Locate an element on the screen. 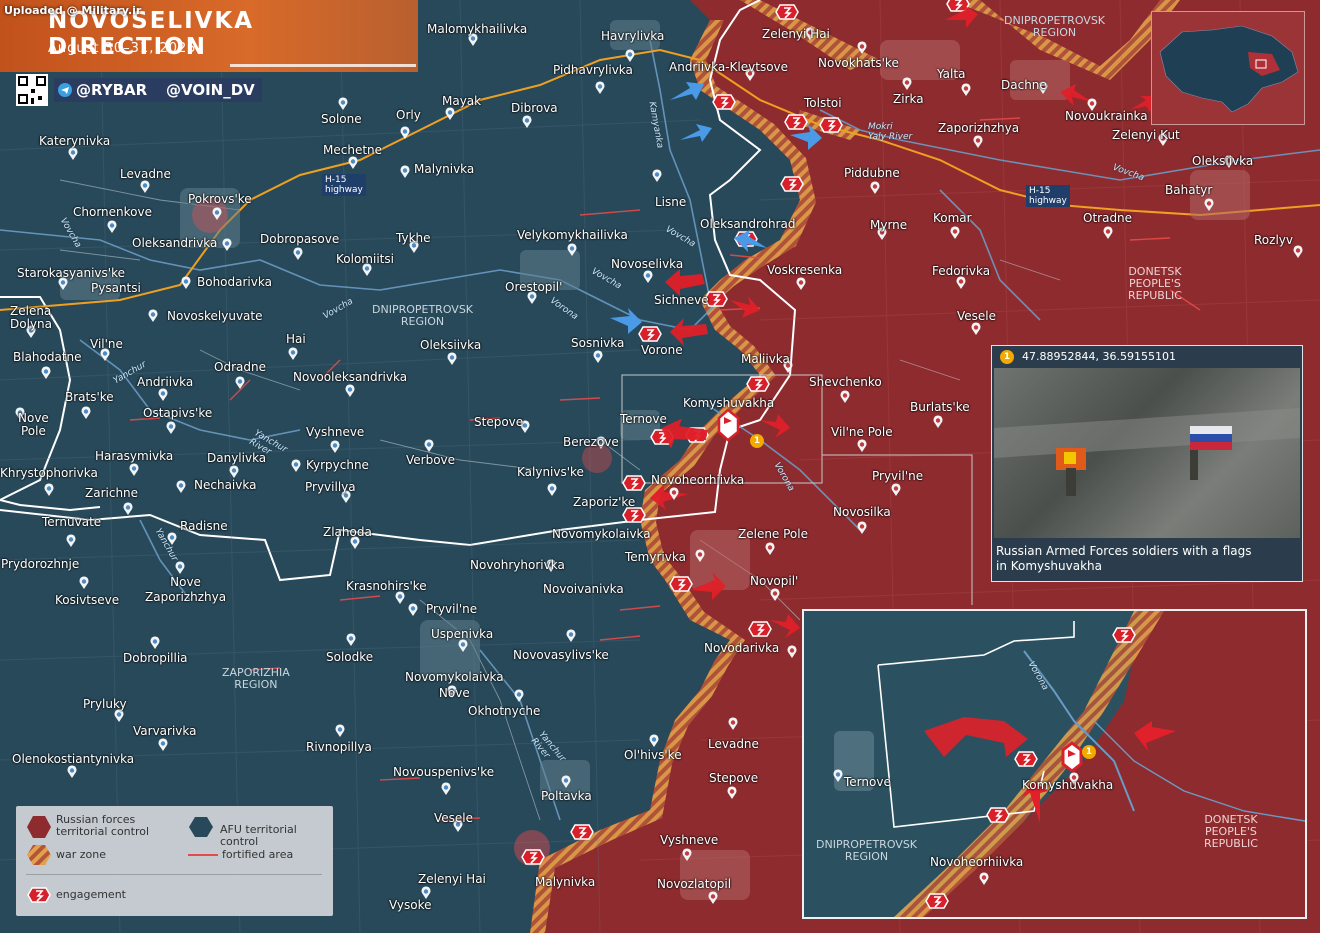 The image size is (1320, 933). place-label: Myrne is located at coordinates (889, 225).